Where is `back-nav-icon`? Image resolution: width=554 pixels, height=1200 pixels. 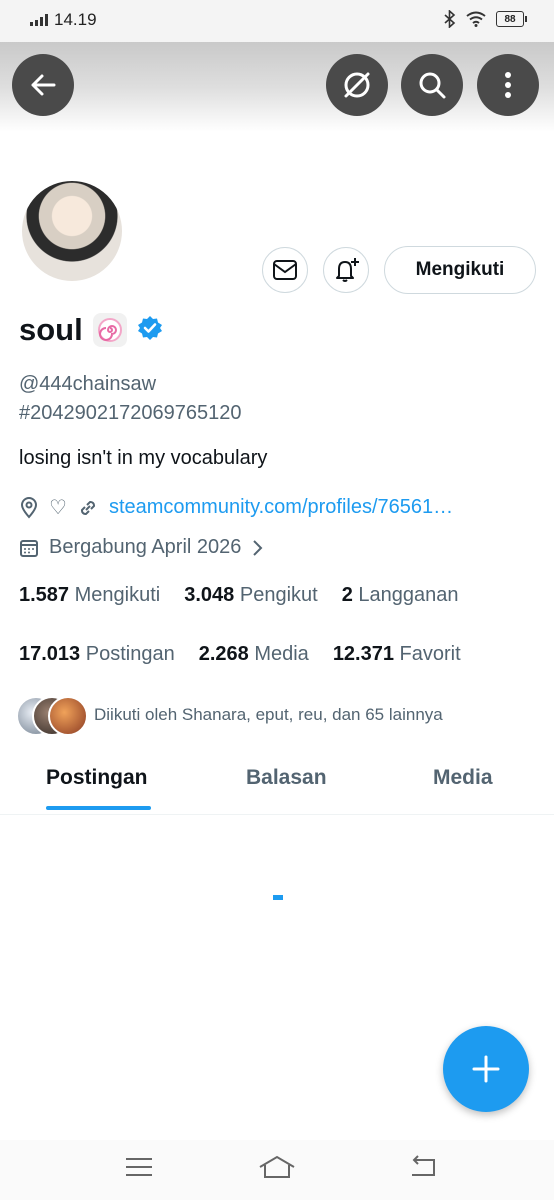
back-nav-icon is located at coordinates (423, 1167).